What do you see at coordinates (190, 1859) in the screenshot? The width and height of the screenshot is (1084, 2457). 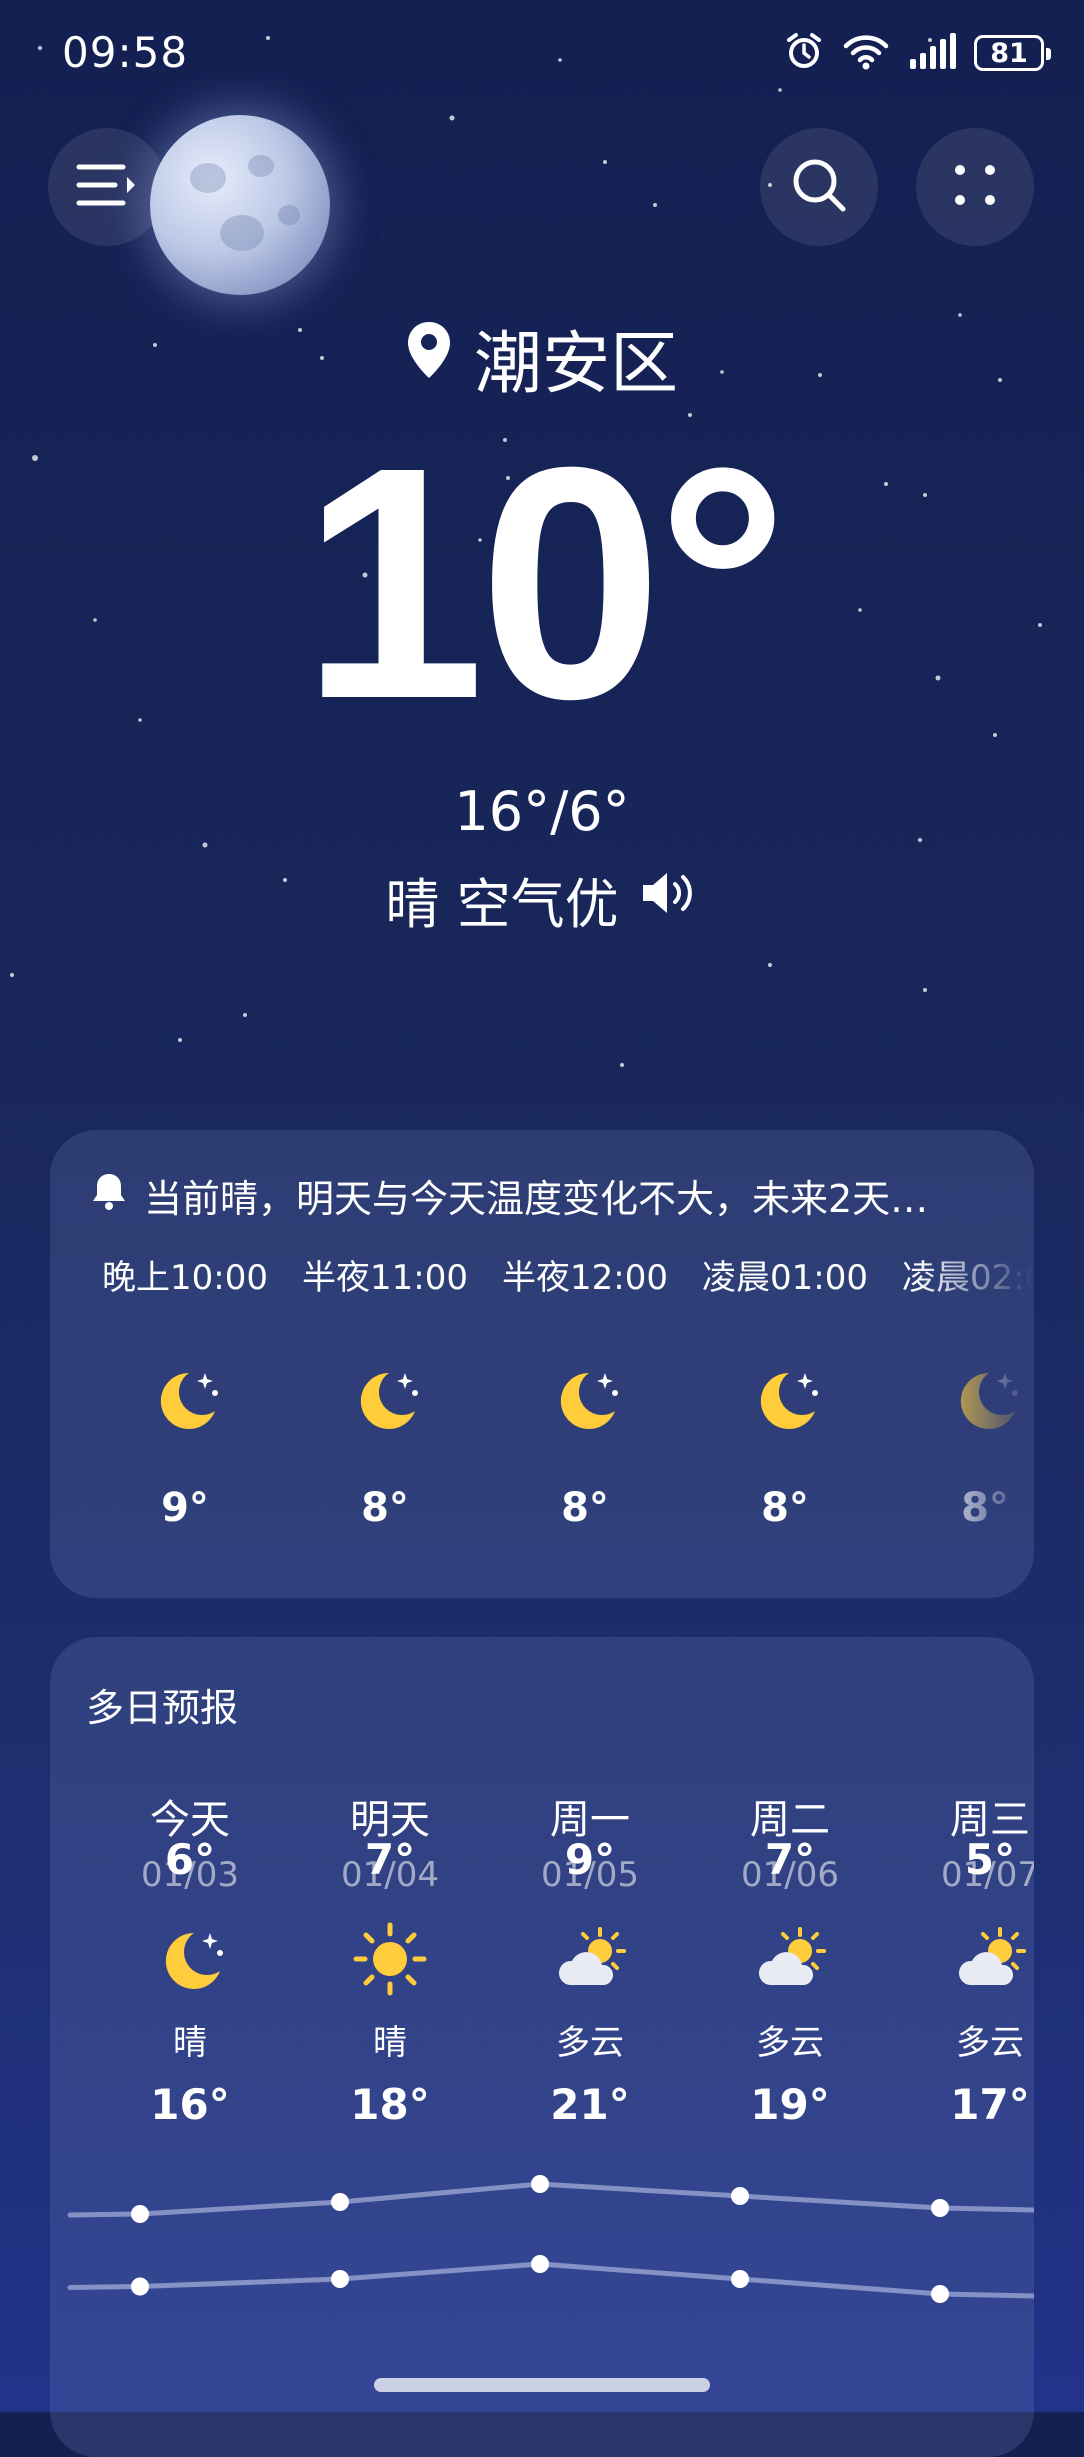 I see `day-low: 6°` at bounding box center [190, 1859].